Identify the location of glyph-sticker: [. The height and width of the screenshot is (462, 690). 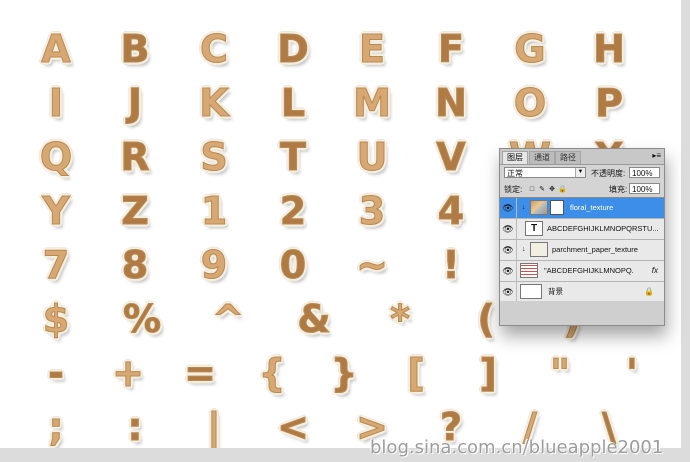
(416, 373).